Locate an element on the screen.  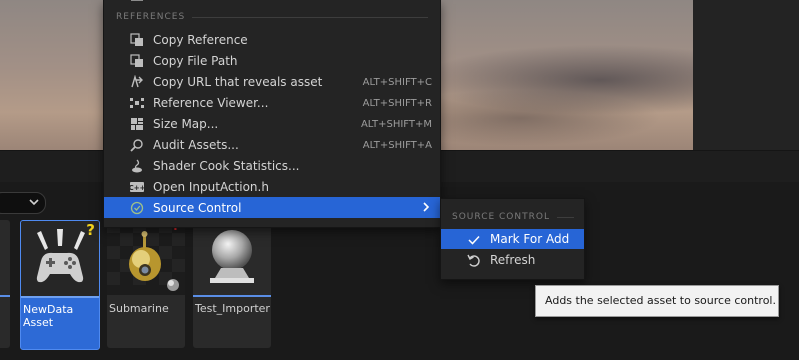
submenu-item-label: Refresh is located at coordinates (513, 260).